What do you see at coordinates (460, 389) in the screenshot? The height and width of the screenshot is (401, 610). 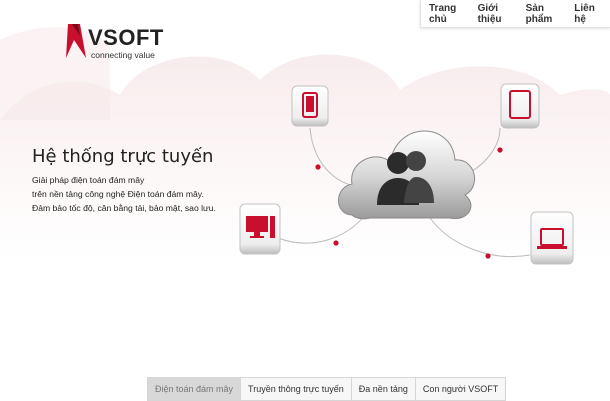 I see `tab-vsoft-people: Con người VSOFT` at bounding box center [460, 389].